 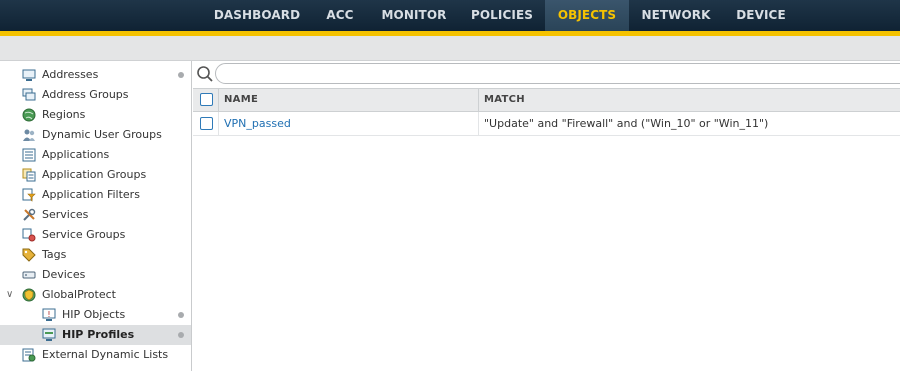 I want to click on hip-object-icon: !, so click(x=49, y=314).